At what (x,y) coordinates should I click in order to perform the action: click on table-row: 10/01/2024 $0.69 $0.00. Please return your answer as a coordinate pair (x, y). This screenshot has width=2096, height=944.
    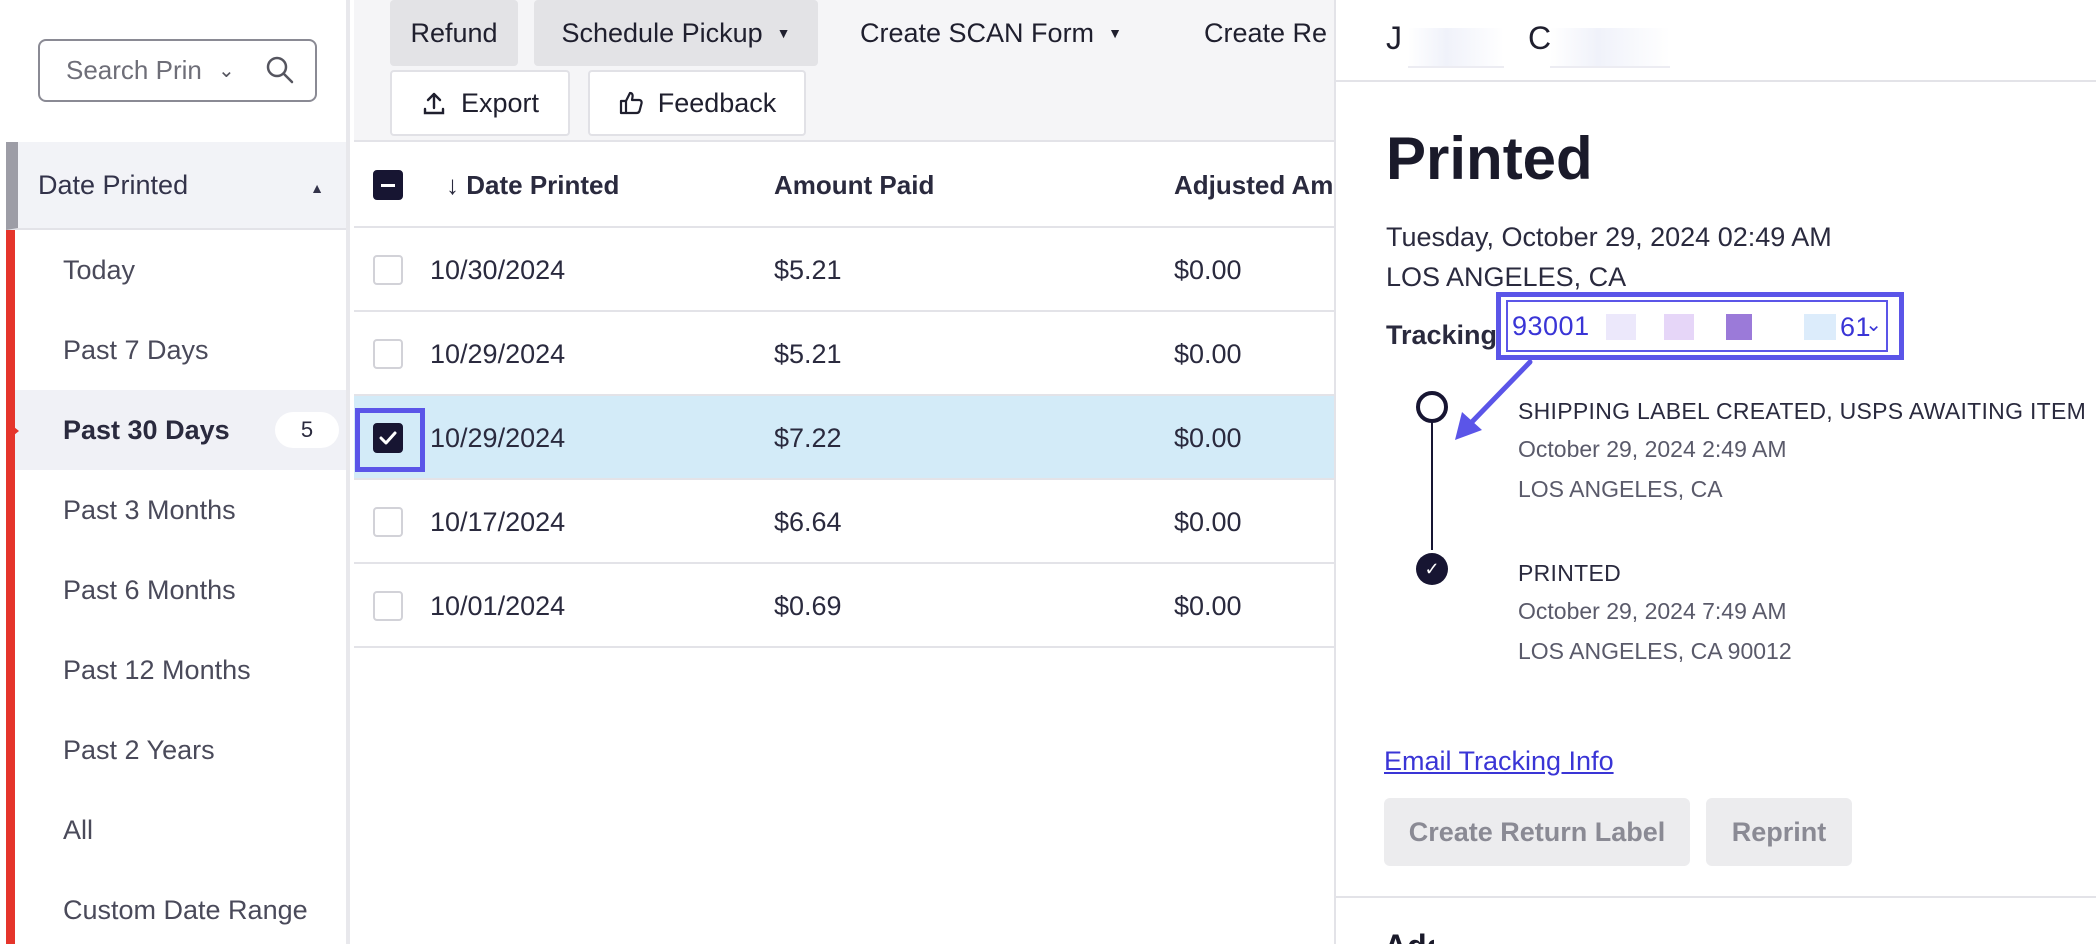
    Looking at the image, I should click on (844, 606).